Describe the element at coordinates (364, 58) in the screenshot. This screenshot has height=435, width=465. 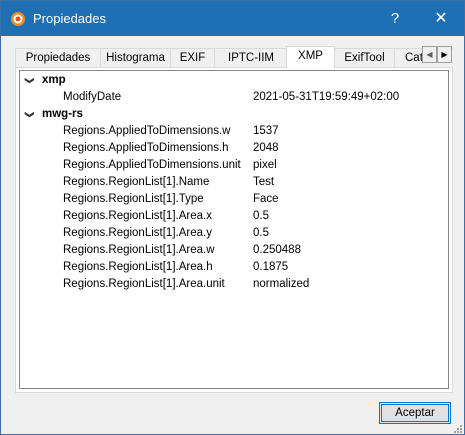
I see `tab-exiftool: ExifTool` at that location.